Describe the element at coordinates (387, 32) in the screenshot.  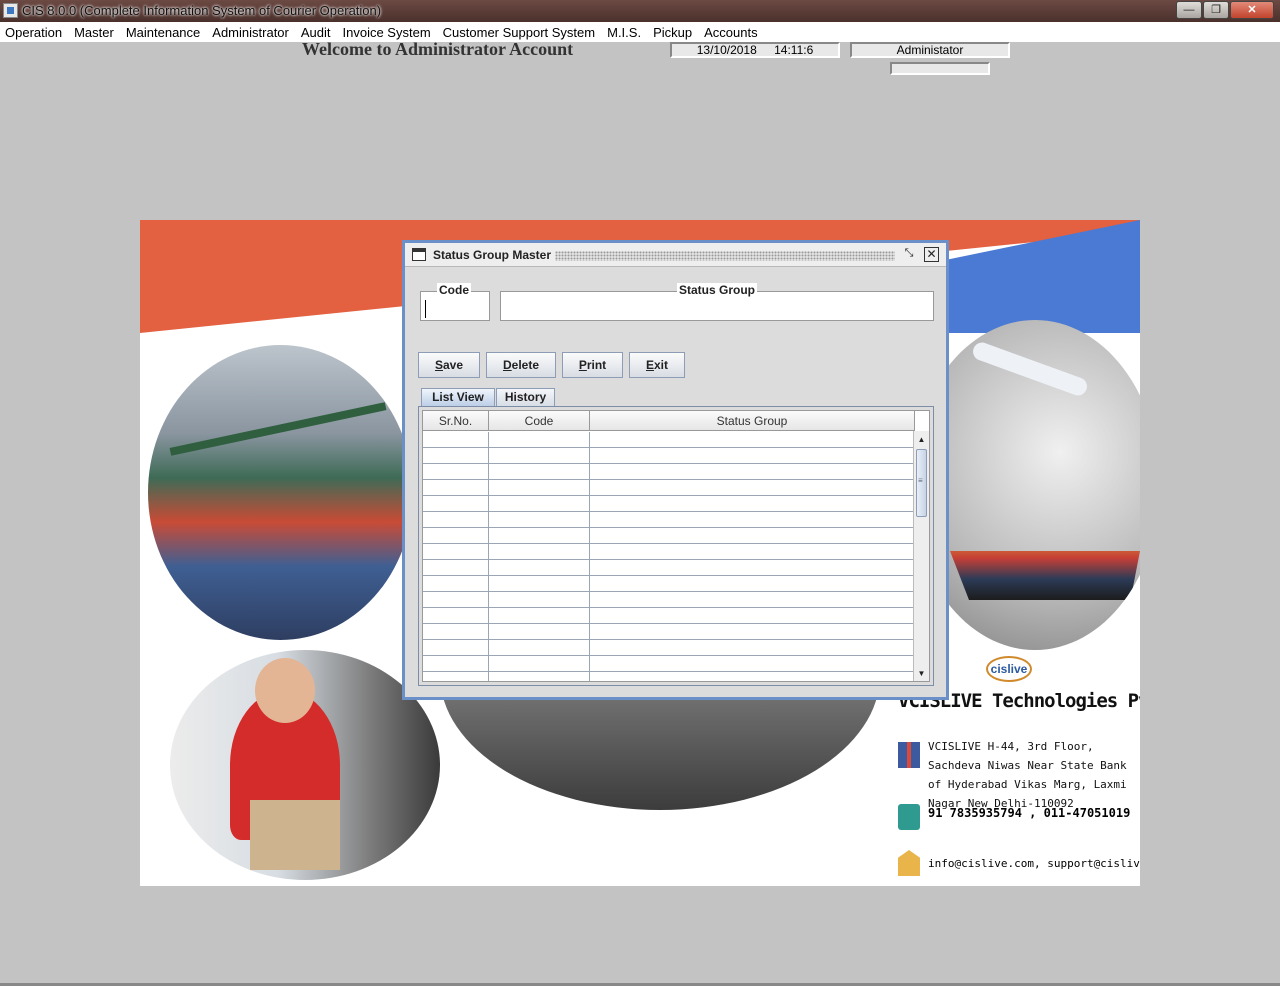
I see `menu-invoice-system: Invoice System` at that location.